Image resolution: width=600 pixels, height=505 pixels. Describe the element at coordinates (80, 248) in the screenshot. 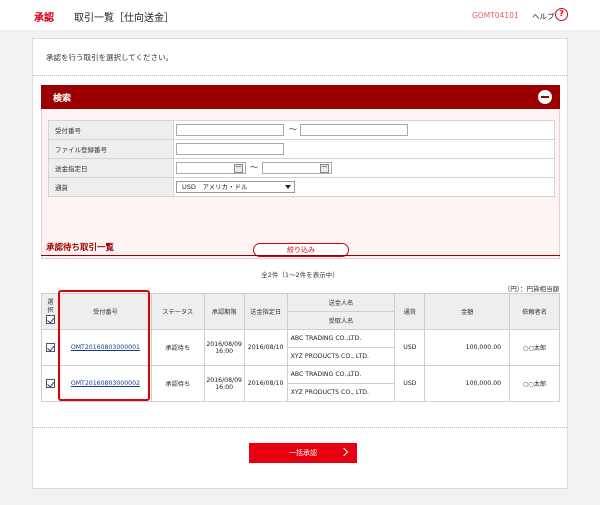

I see `list-title: 承認待ち取引一覧` at that location.